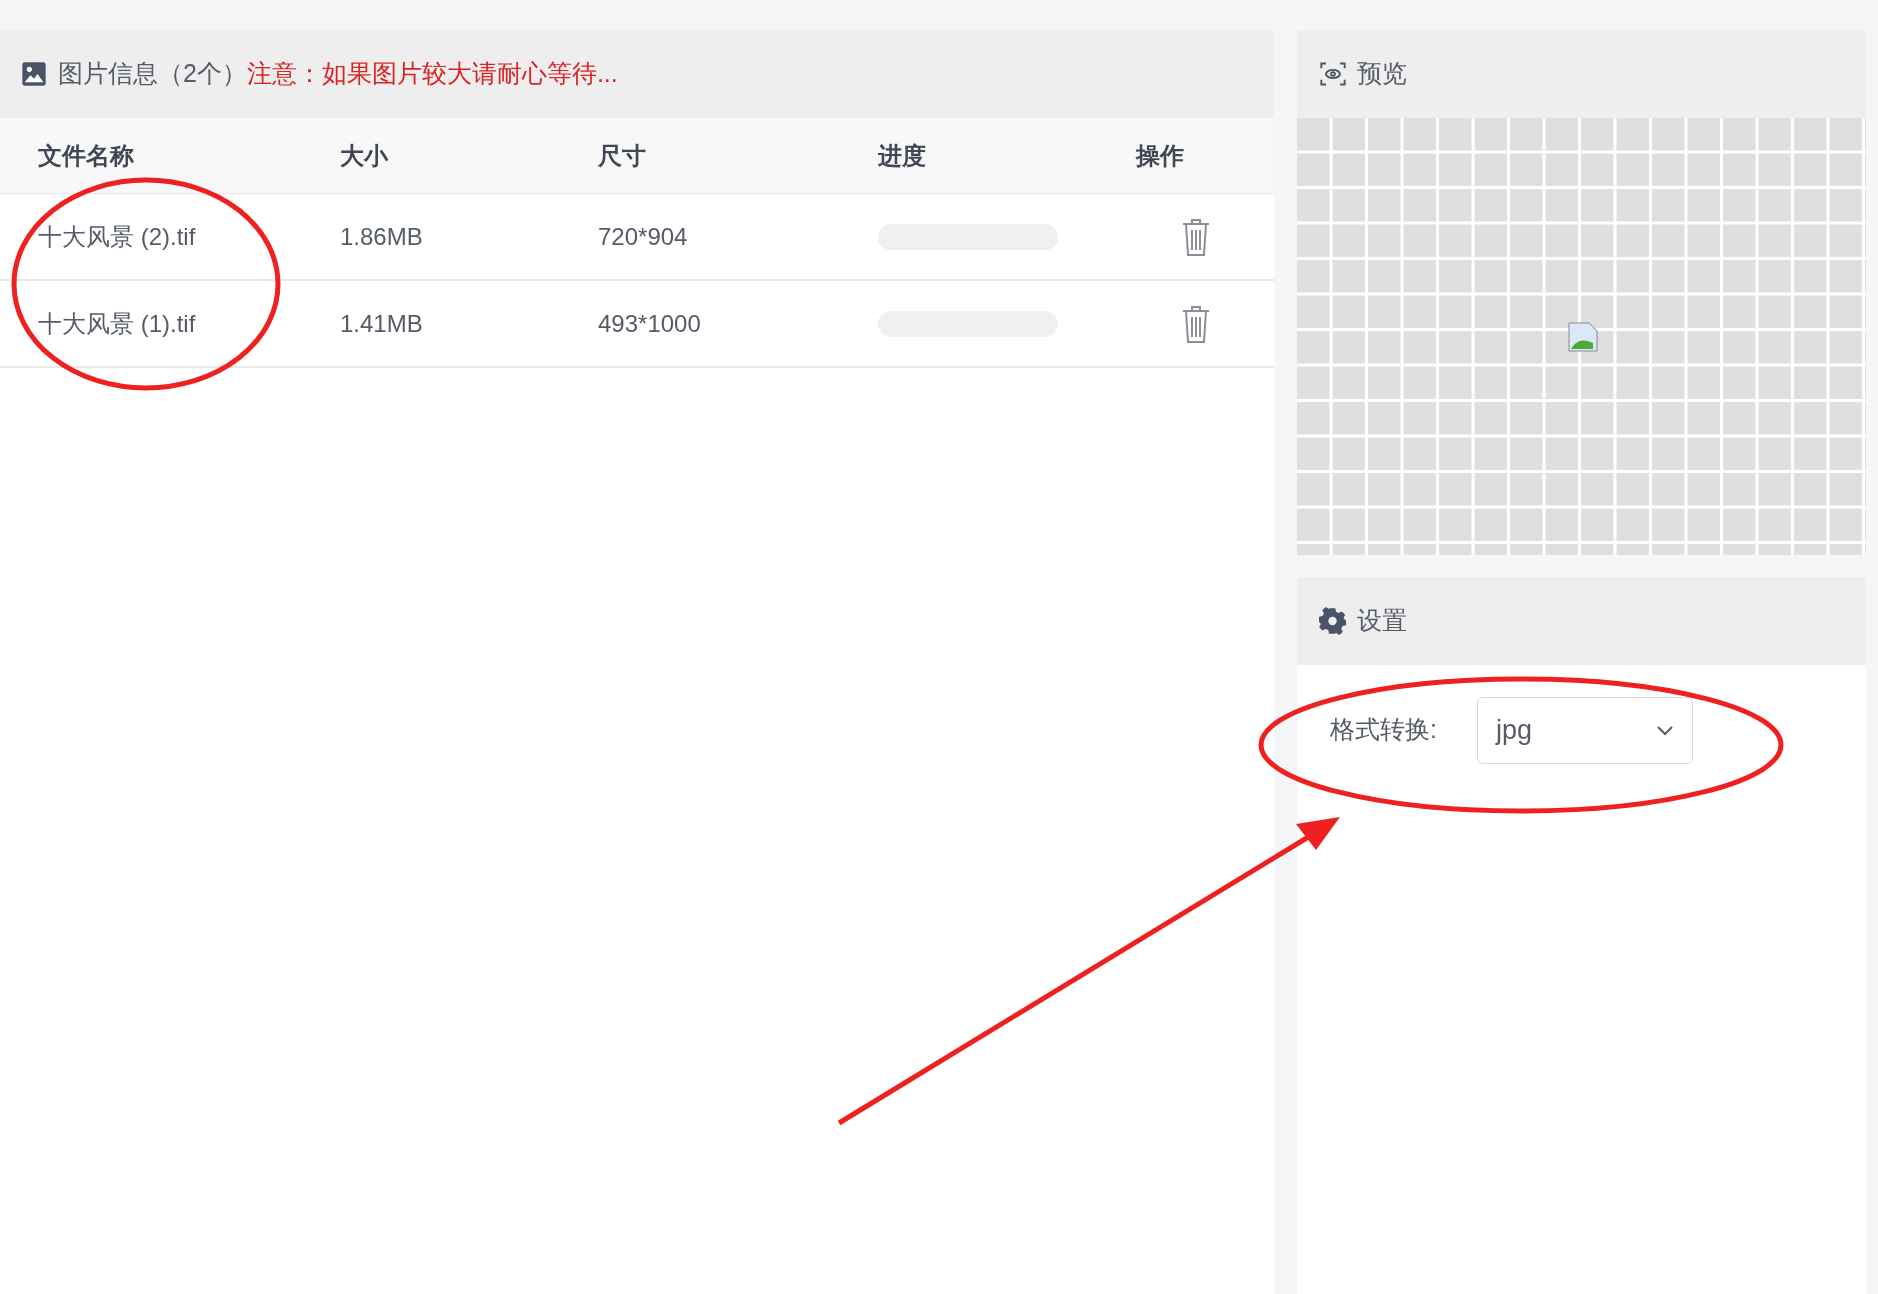 The image size is (1878, 1294). Describe the element at coordinates (86, 155) in the screenshot. I see `column-header: 文件名称` at that location.